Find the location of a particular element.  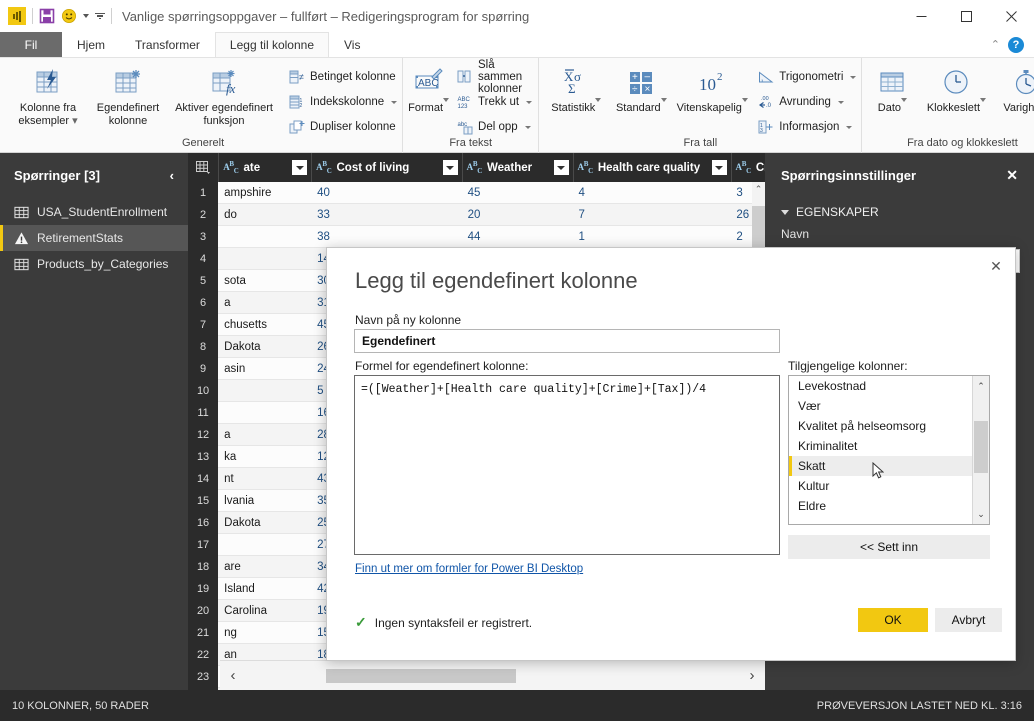

table-cell: 40 is located at coordinates (386, 193).